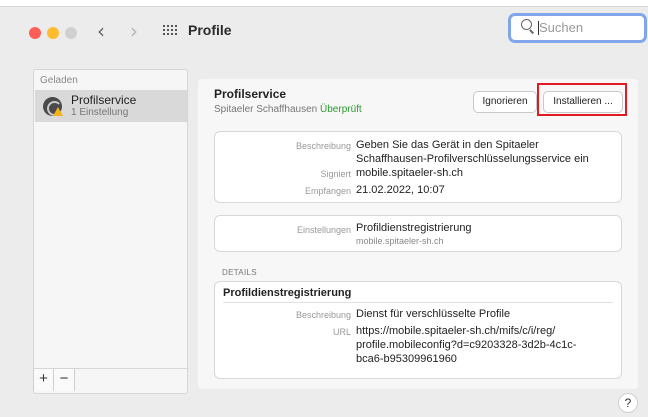 The image size is (648, 417). I want to click on forward-chevron-icon: ›, so click(134, 31).